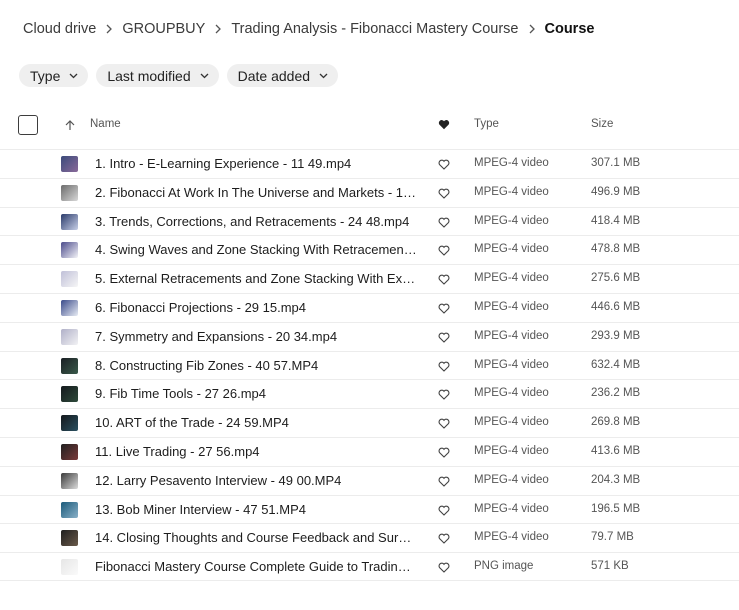 The height and width of the screenshot is (610, 739). What do you see at coordinates (200, 509) in the screenshot?
I see `file-name: 13. Bob Miner Interview - 47 51.MP4` at bounding box center [200, 509].